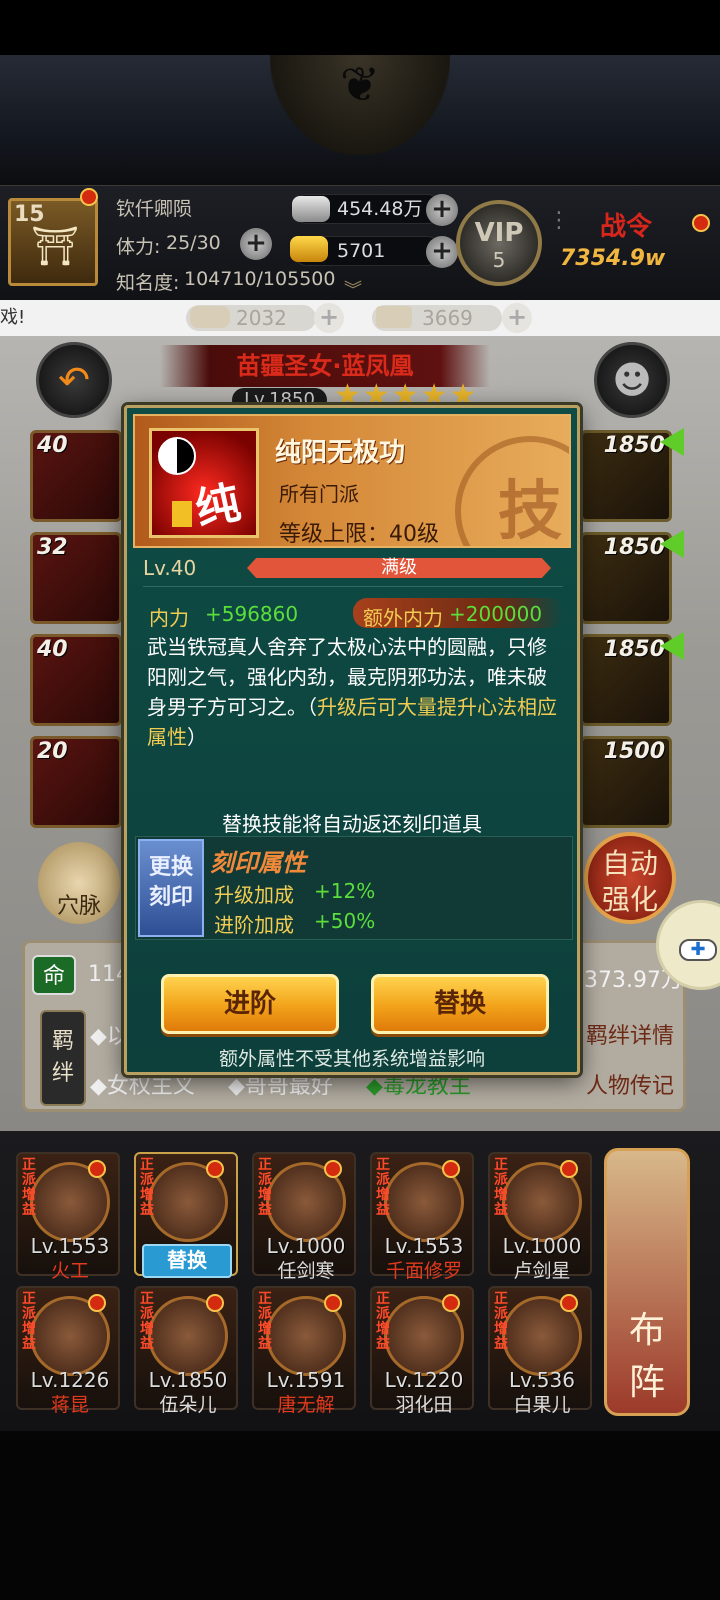 The height and width of the screenshot is (1600, 720). What do you see at coordinates (422, 1351) in the screenshot?
I see `hero-card: 正派增益 Lv.1220 羽化田` at bounding box center [422, 1351].